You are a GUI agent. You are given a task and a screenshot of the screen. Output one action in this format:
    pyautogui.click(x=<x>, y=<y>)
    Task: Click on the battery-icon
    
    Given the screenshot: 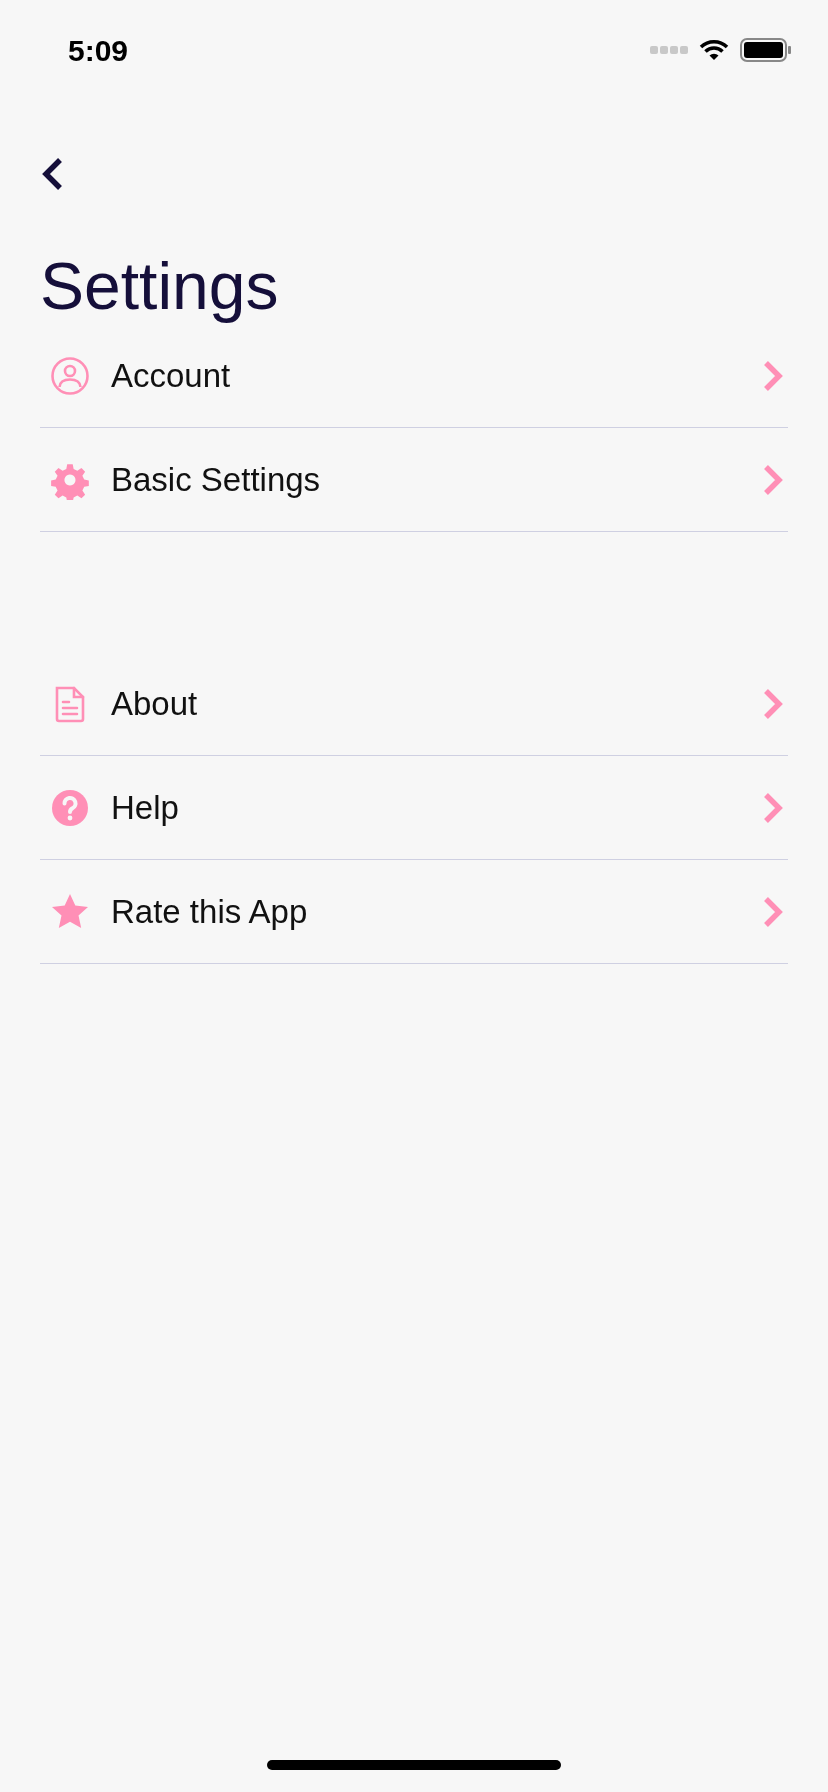 What is the action you would take?
    pyautogui.click(x=766, y=50)
    